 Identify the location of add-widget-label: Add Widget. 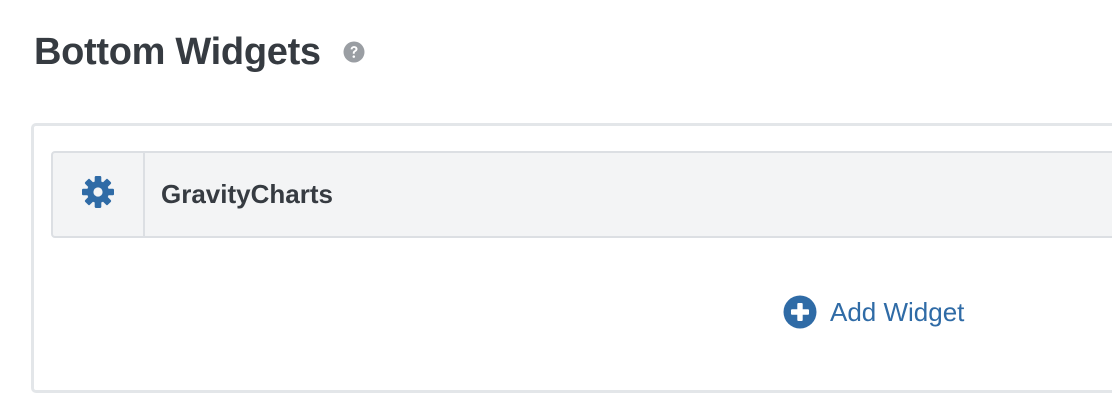
(897, 311).